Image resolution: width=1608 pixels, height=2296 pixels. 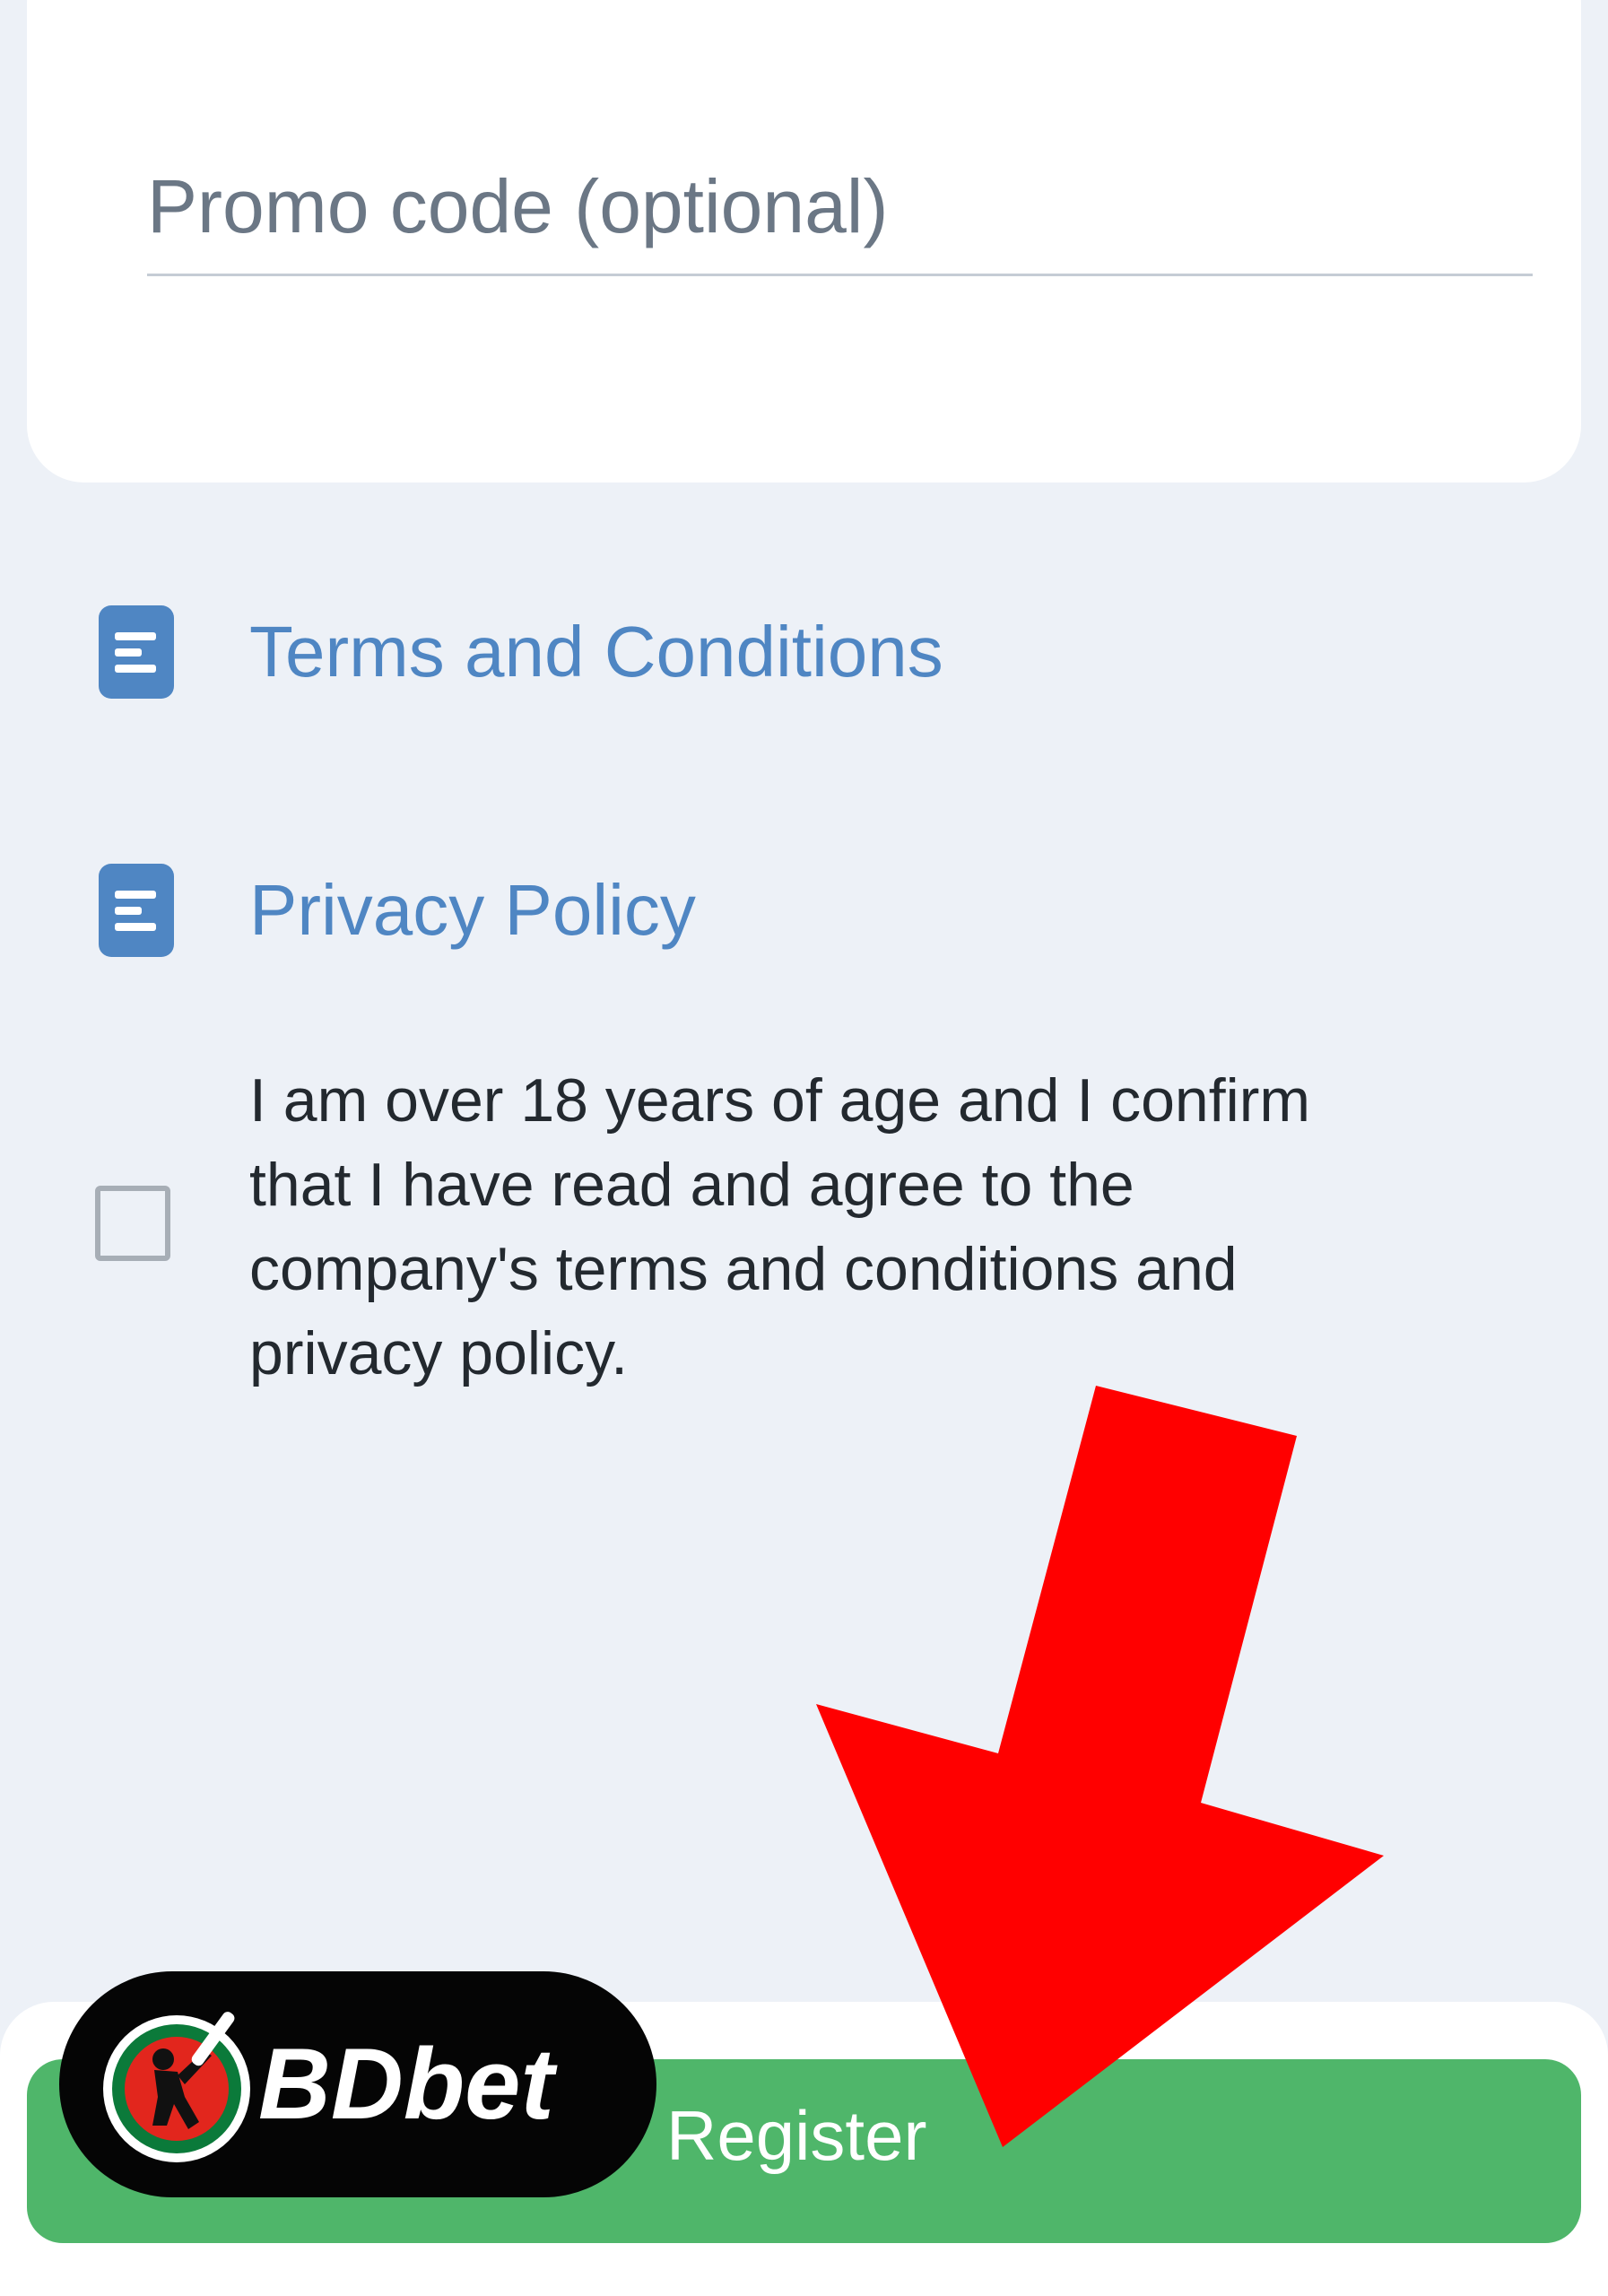 What do you see at coordinates (177, 2087) in the screenshot?
I see `cricket-player-emblem-icon` at bounding box center [177, 2087].